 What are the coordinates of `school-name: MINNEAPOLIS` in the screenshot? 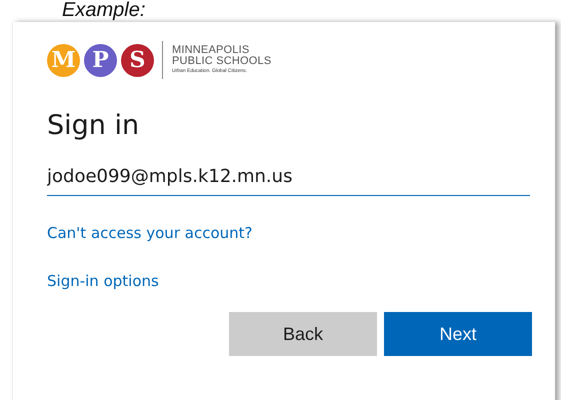 It's located at (211, 50).